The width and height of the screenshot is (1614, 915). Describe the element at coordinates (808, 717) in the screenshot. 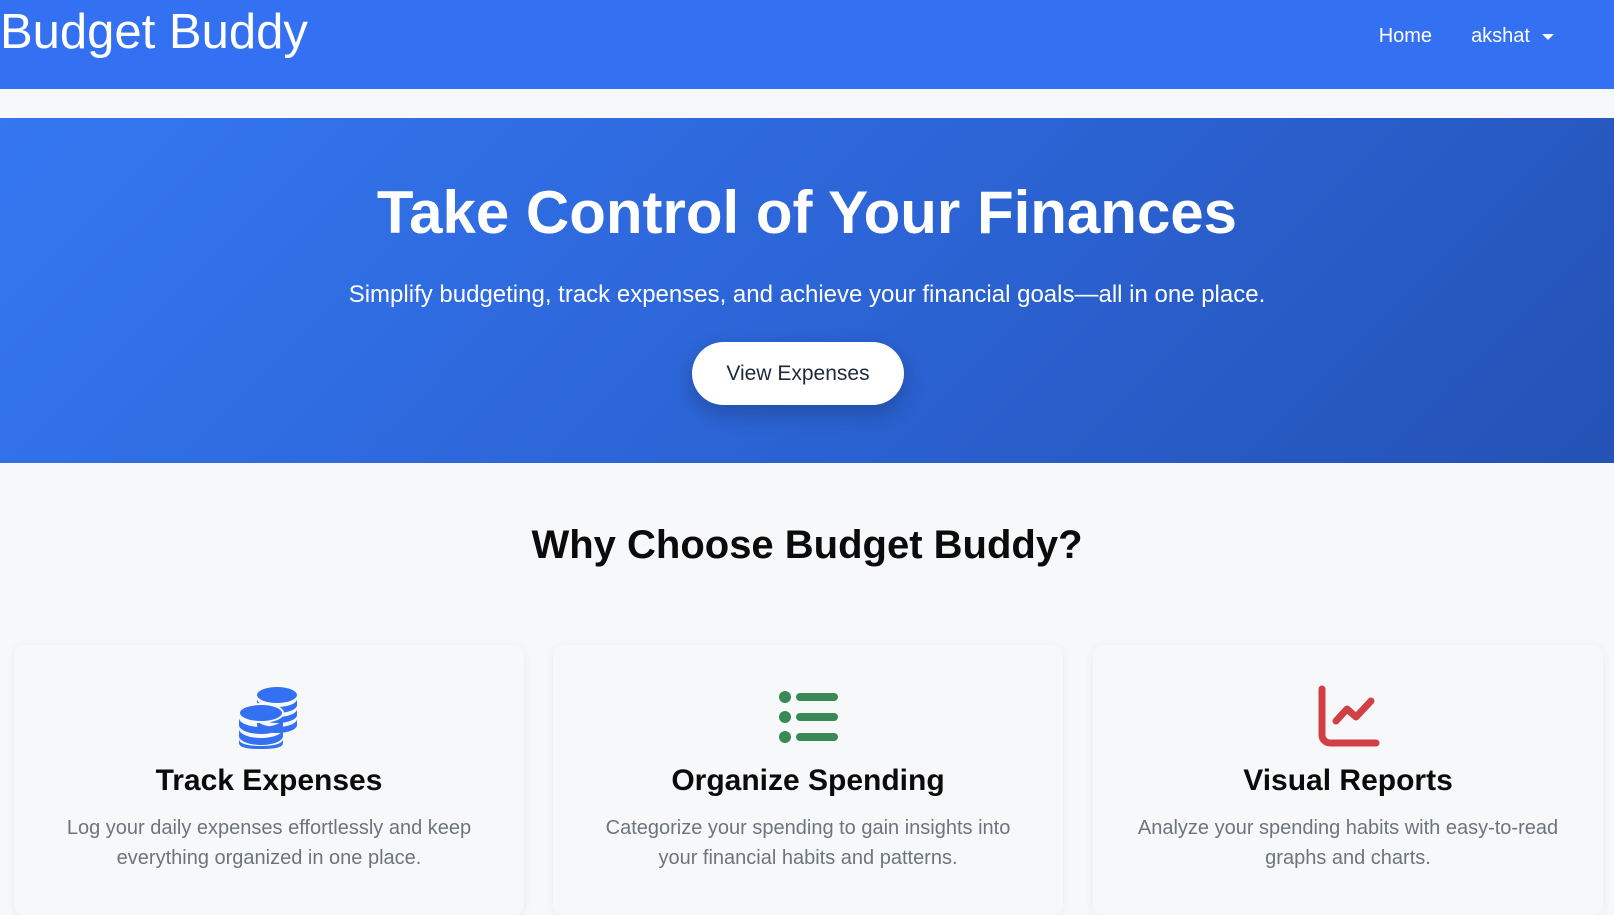

I see `list-icon` at that location.